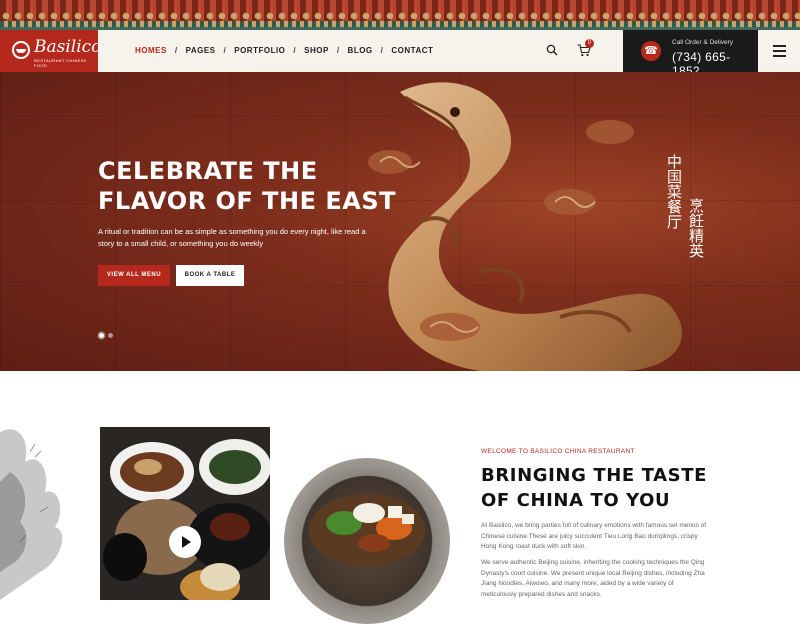 This screenshot has width=800, height=624. What do you see at coordinates (185, 542) in the screenshot?
I see `play-icon` at bounding box center [185, 542].